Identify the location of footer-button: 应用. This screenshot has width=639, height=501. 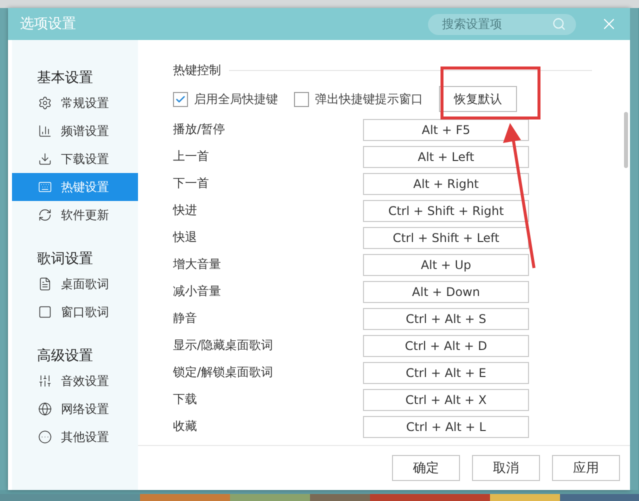
(586, 468).